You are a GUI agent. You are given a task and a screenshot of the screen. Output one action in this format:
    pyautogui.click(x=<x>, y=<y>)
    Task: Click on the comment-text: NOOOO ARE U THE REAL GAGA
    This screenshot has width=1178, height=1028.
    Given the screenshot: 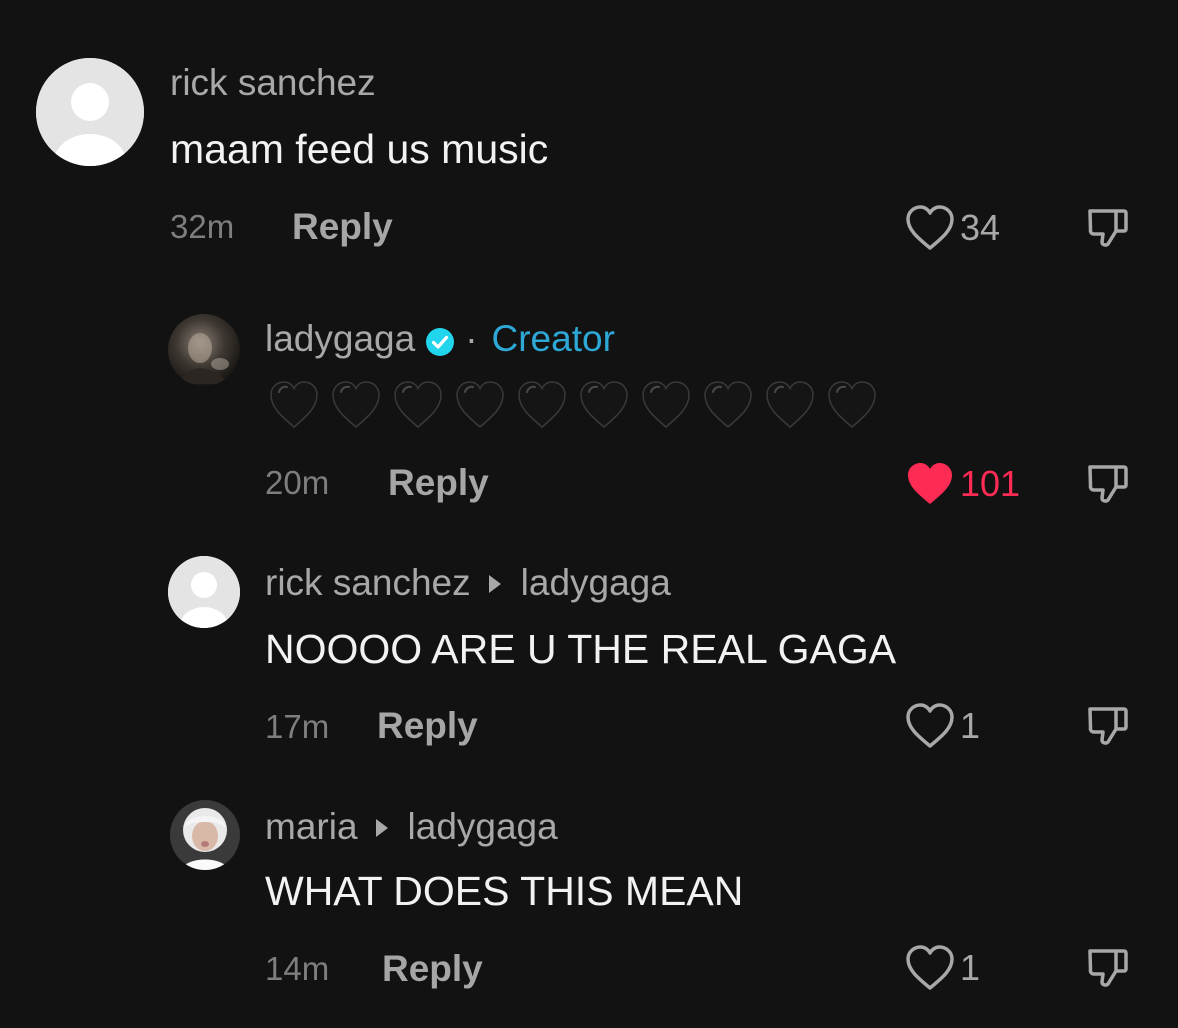 What is the action you would take?
    pyautogui.click(x=581, y=649)
    